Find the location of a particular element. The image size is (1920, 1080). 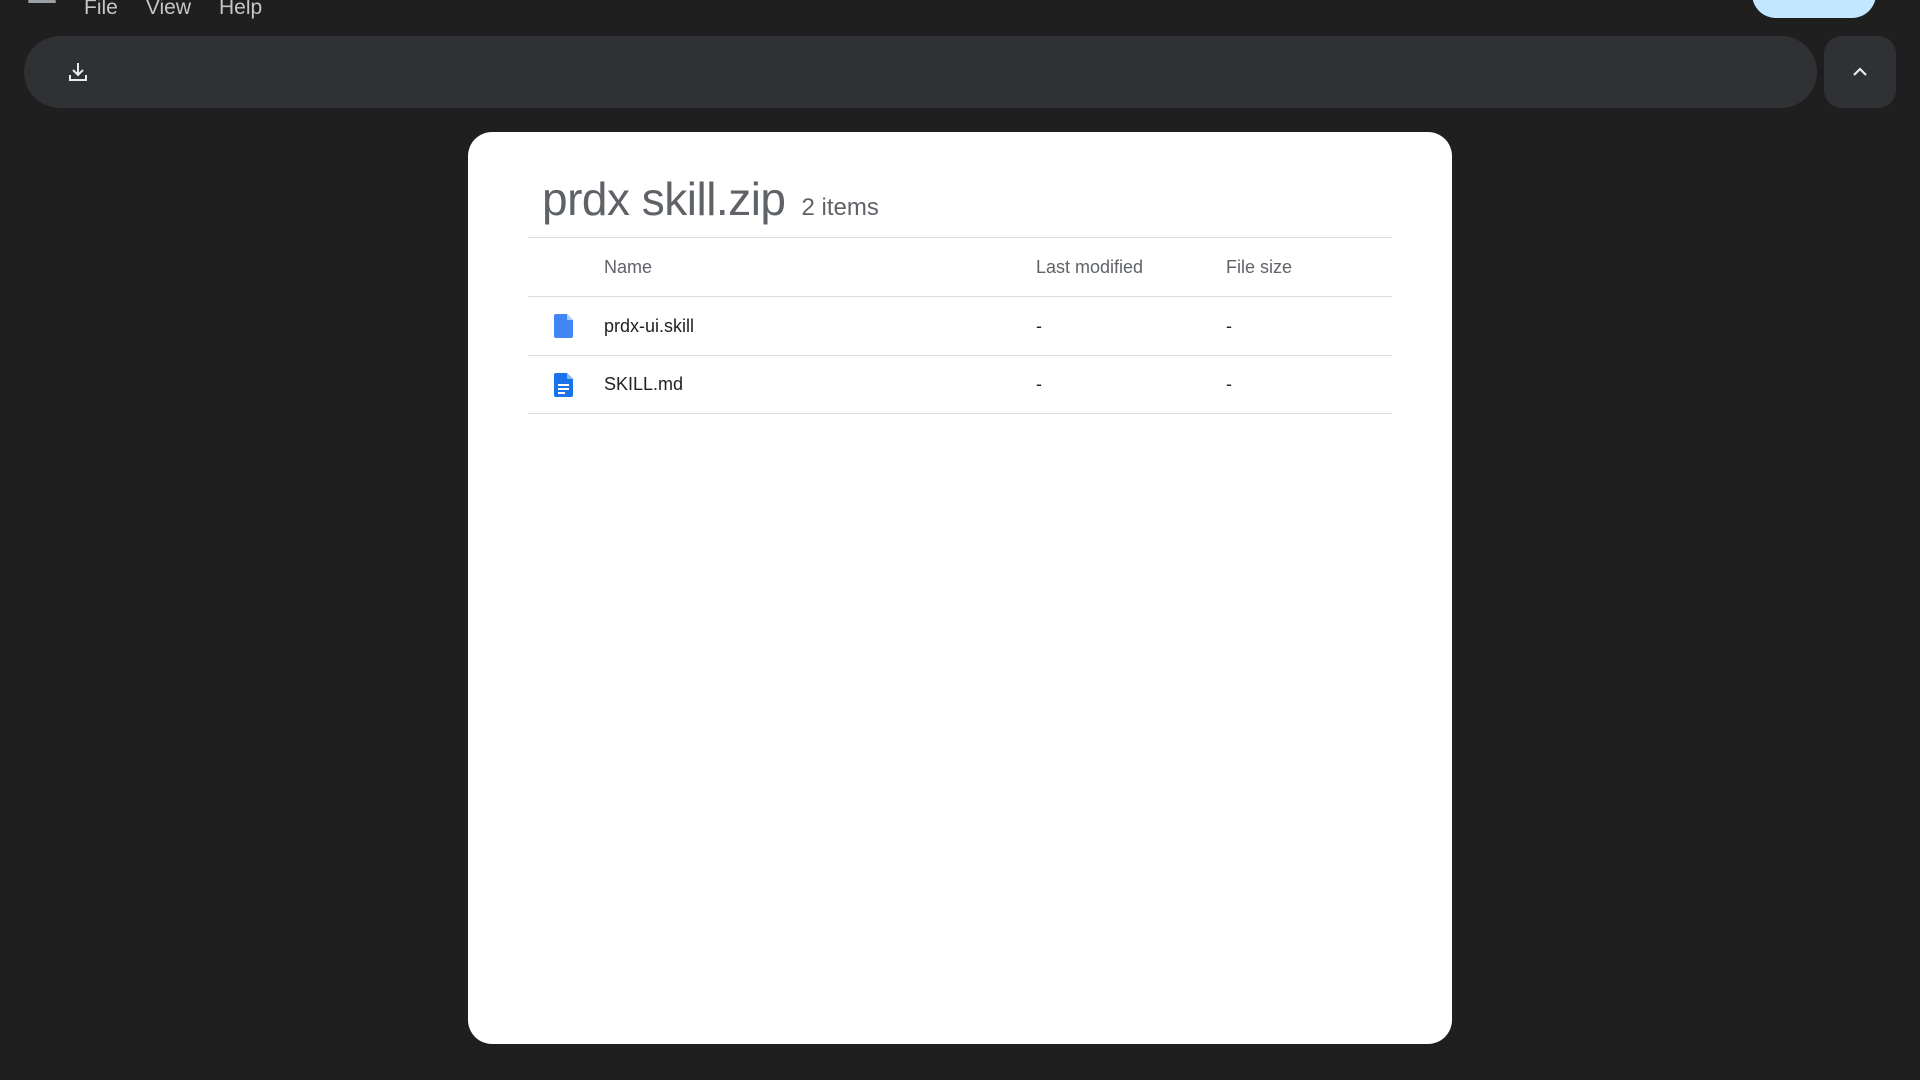

document-file-icon is located at coordinates (566, 384).